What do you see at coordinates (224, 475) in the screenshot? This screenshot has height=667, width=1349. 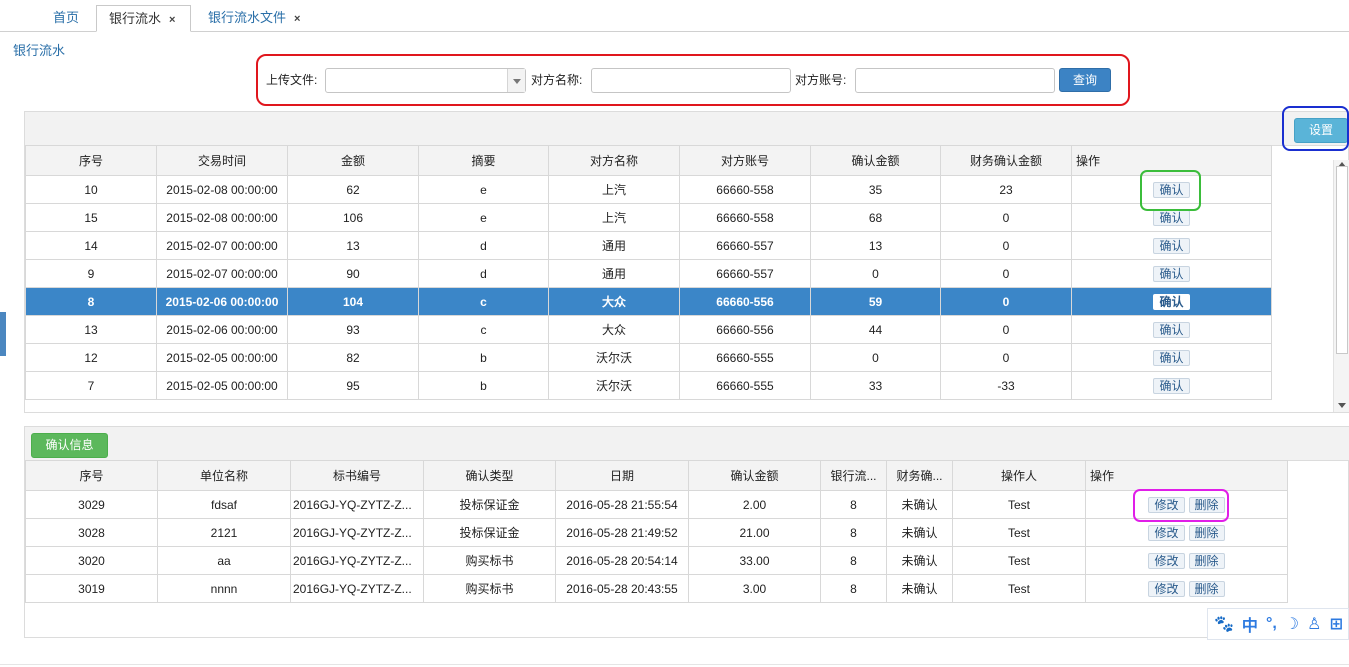 I see `column-header: 单位名称` at bounding box center [224, 475].